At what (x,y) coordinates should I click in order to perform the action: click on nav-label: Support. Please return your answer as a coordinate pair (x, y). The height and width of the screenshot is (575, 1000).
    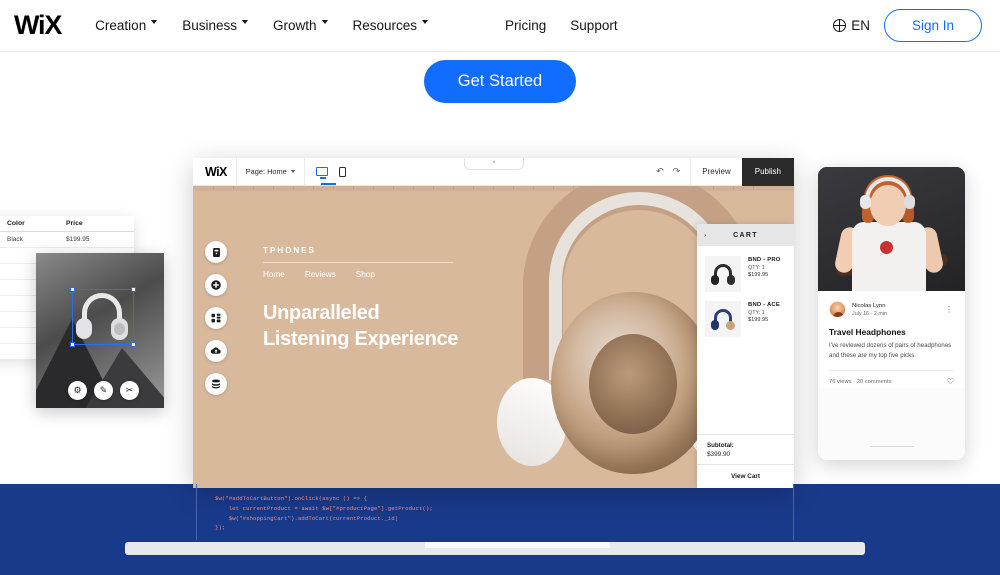
    Looking at the image, I should click on (594, 25).